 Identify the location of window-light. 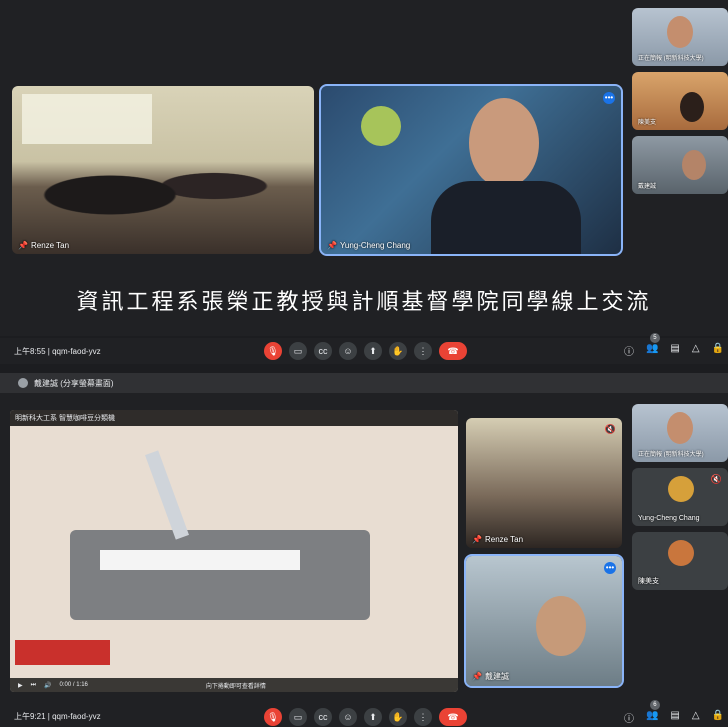
(87, 119).